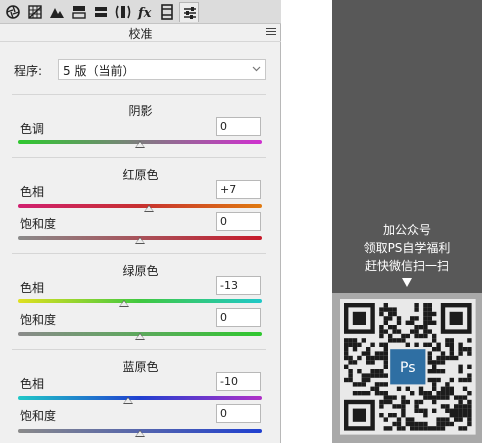 The image size is (482, 447). What do you see at coordinates (238, 126) in the screenshot?
I see `shadows-tint-input: 0` at bounding box center [238, 126].